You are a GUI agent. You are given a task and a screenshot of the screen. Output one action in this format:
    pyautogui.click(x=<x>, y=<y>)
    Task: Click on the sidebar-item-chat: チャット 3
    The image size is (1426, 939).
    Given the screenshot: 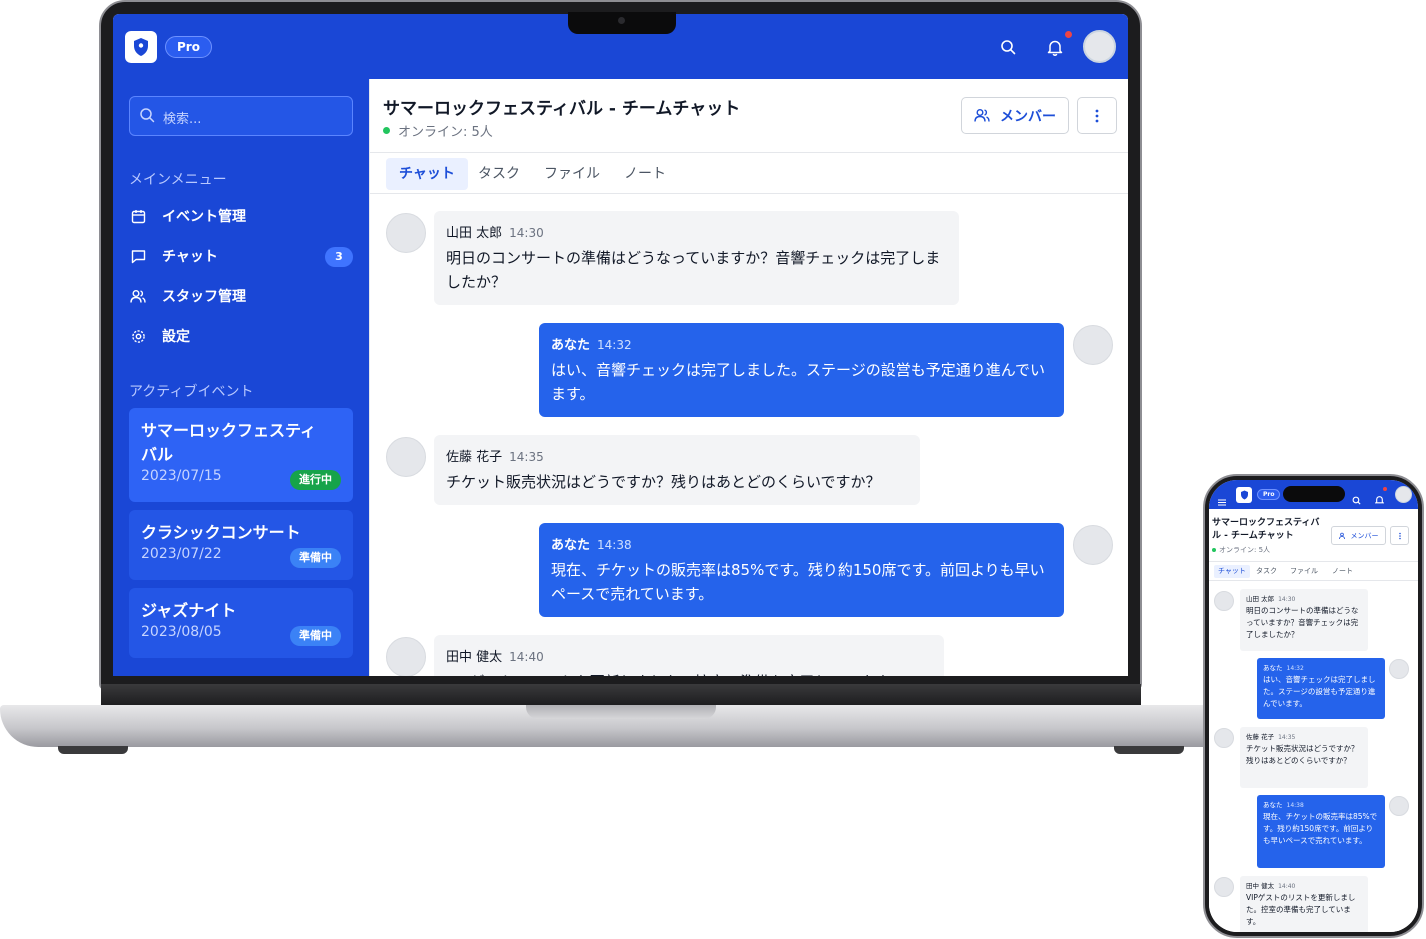 What is the action you would take?
    pyautogui.click(x=241, y=256)
    